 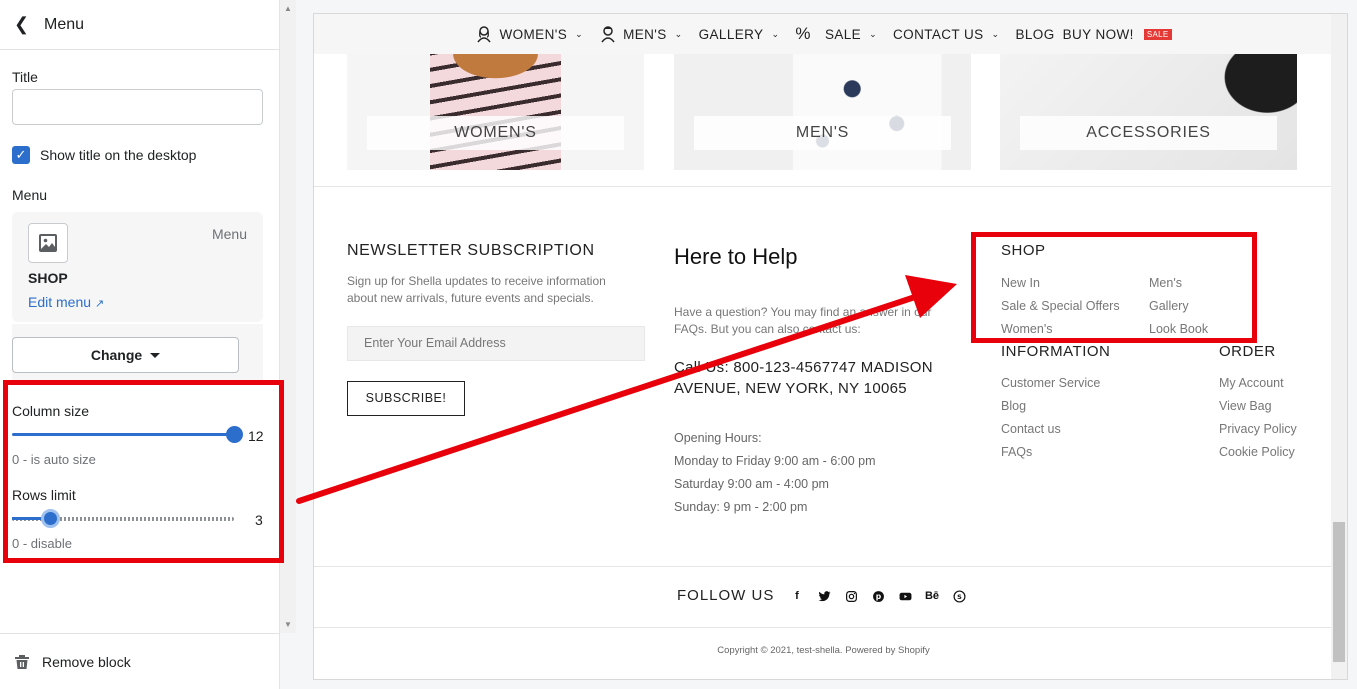 I want to click on nav-item-womens: WOMEN'S ⌄, so click(x=529, y=34).